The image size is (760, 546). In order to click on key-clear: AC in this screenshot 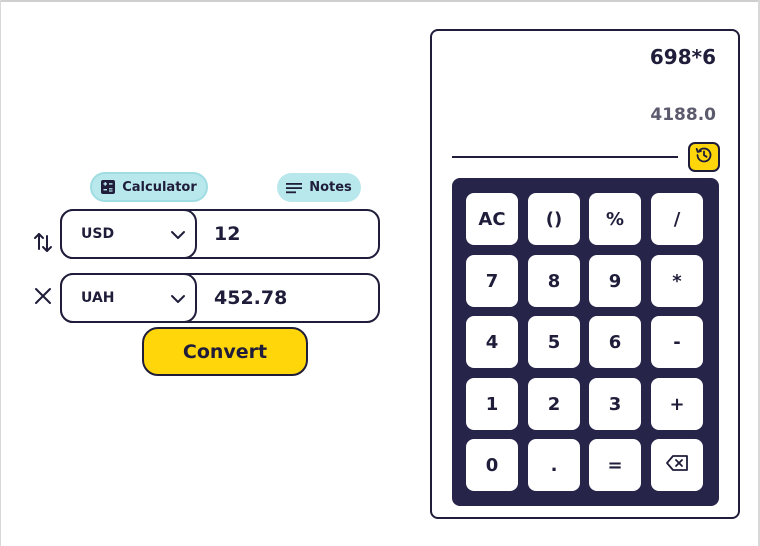, I will do `click(492, 219)`.